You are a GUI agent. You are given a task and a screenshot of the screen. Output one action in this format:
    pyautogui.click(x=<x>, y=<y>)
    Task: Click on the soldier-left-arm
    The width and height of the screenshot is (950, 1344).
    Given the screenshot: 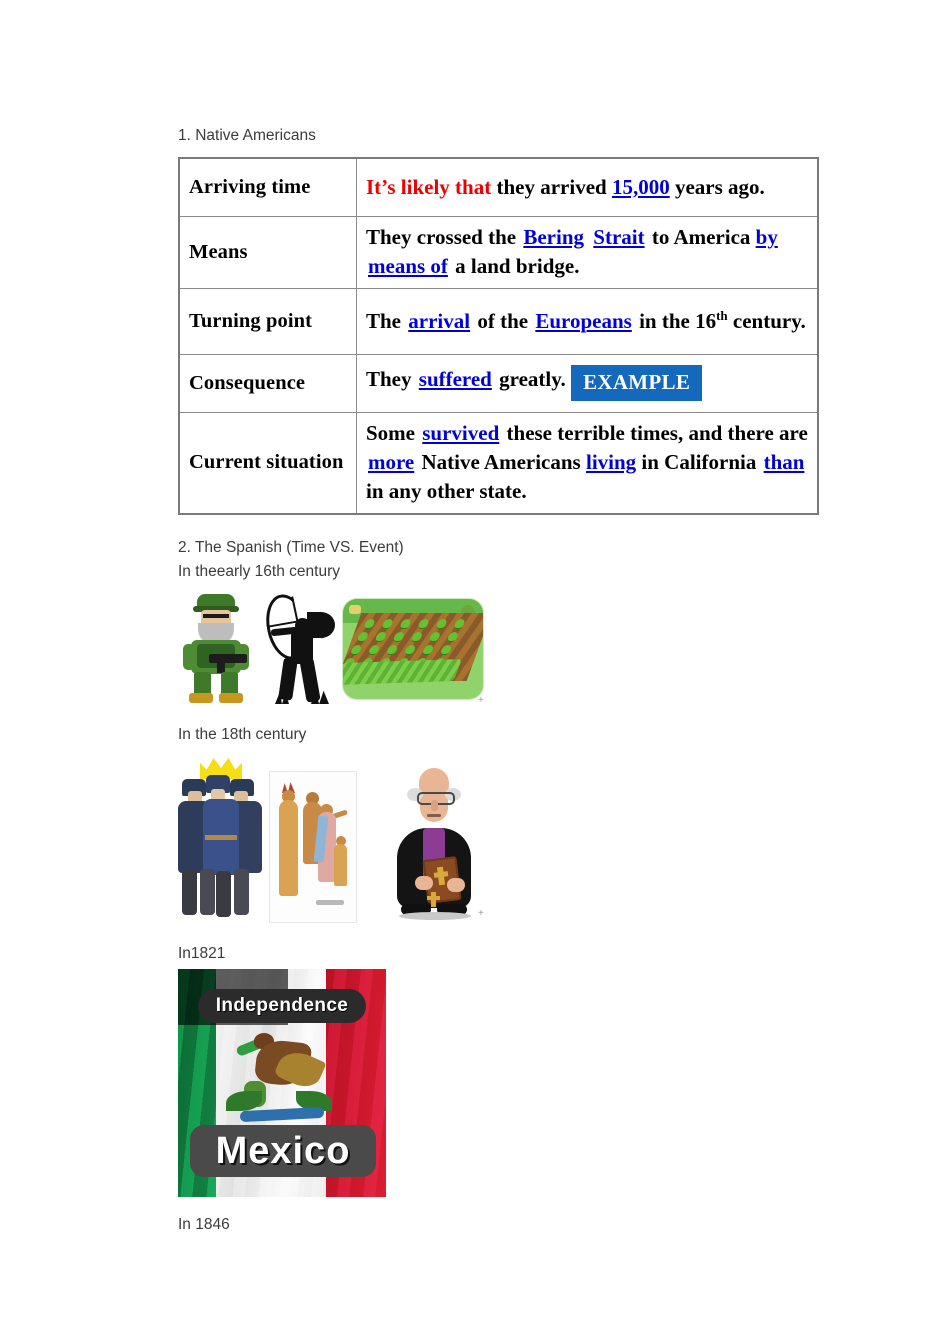 What is the action you would take?
    pyautogui.click(x=189, y=657)
    